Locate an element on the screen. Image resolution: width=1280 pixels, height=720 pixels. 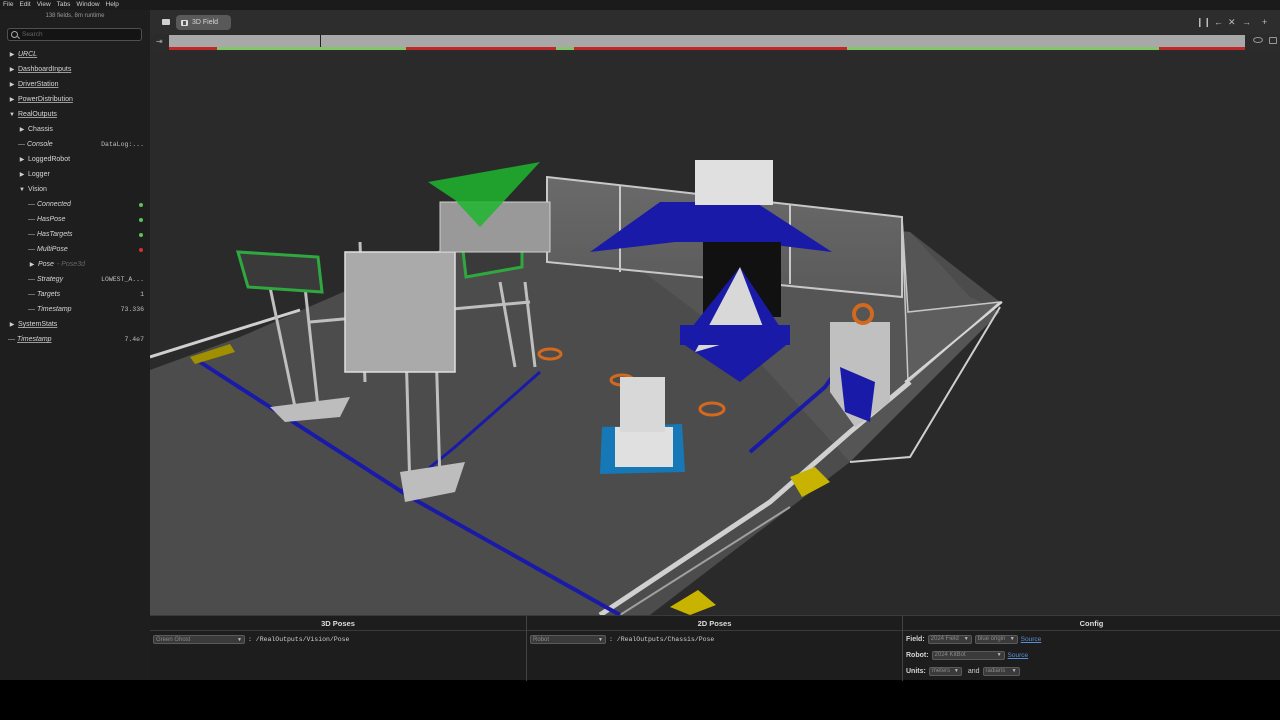
menu-edit: Edit is located at coordinates (24, 5).